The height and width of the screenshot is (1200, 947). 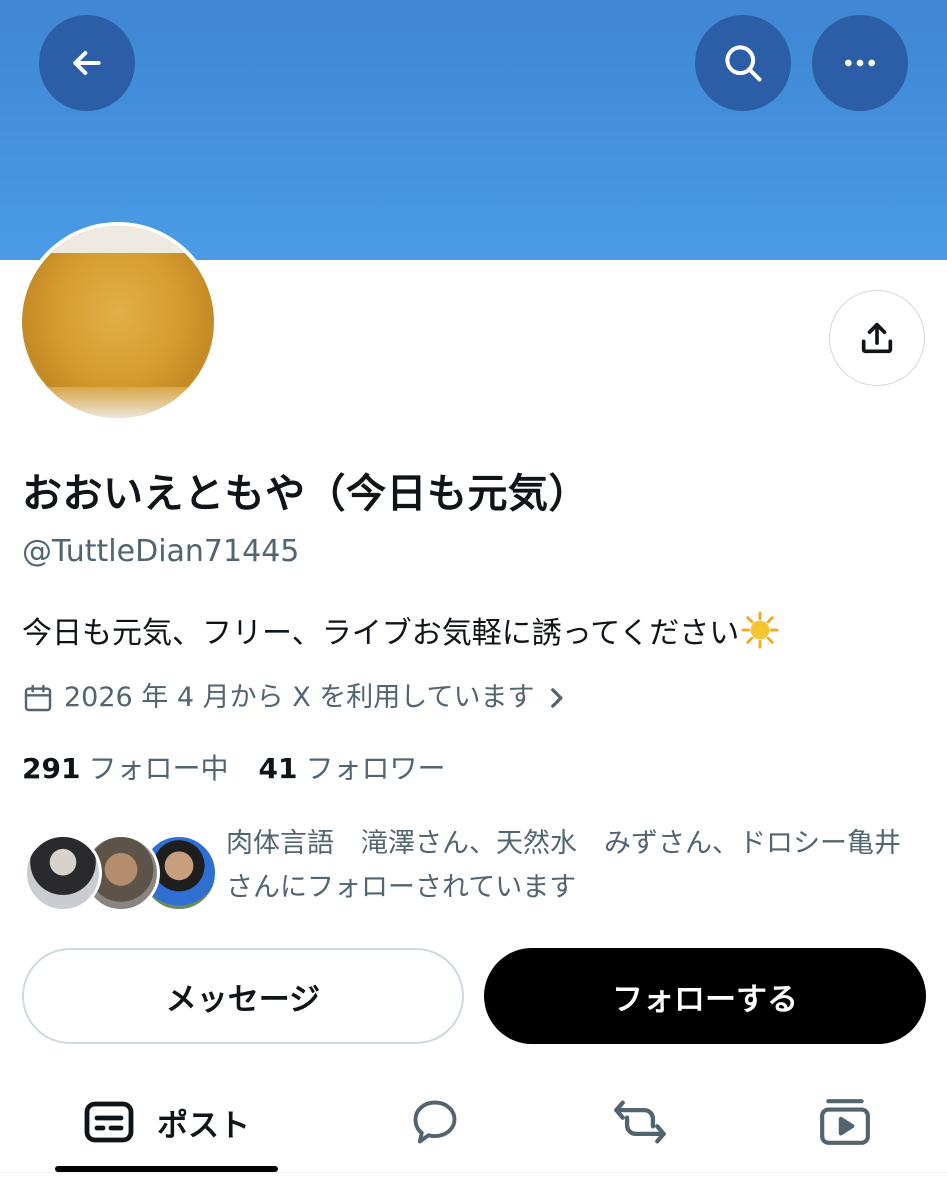 I want to click on profile-tabs: ポスト, so click(x=473, y=1140).